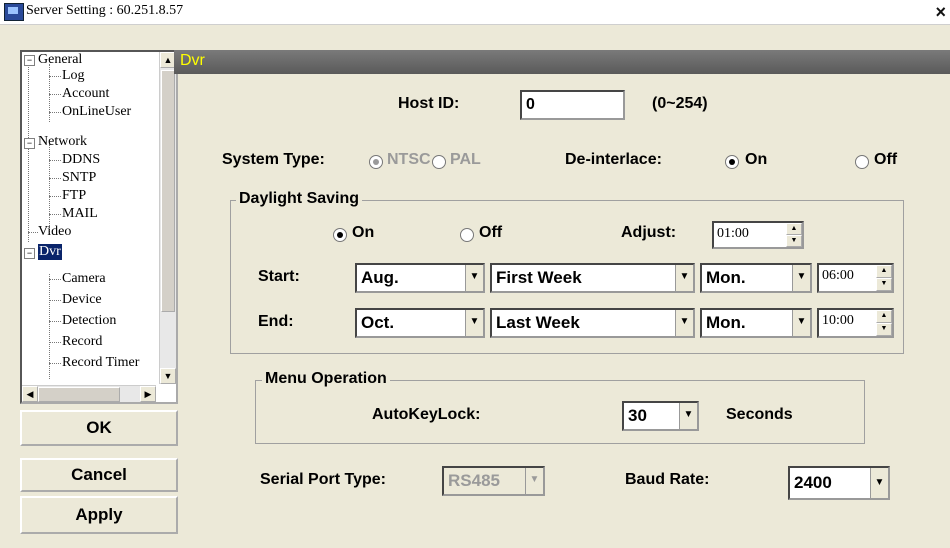 This screenshot has height=548, width=950. Describe the element at coordinates (758, 235) in the screenshot. I see `adjust-spinner: 01:00 ▲ ▼` at that location.